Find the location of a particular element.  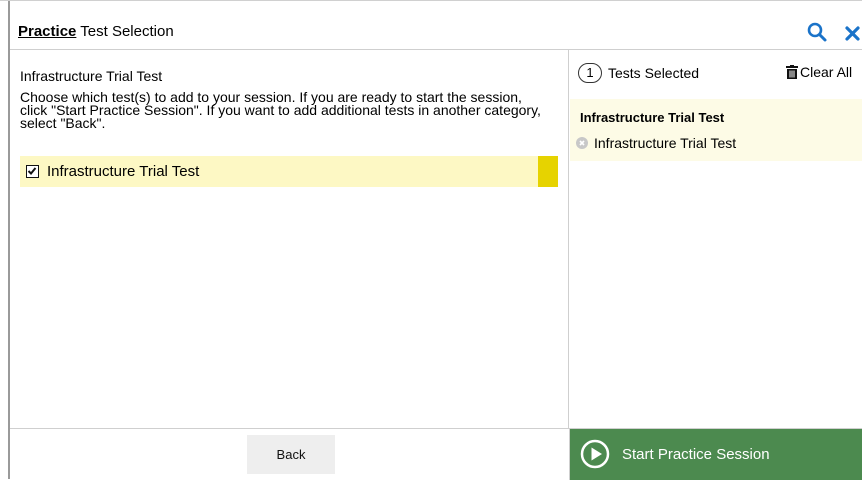

test-row: Infrastructure Trial Test is located at coordinates (289, 171).